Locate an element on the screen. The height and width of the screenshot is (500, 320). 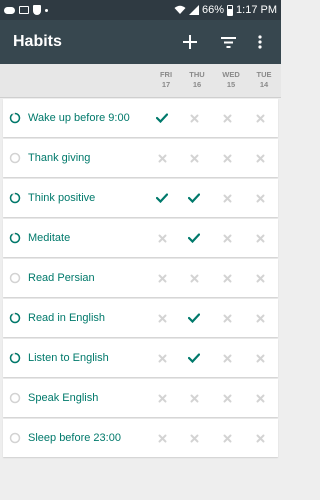
habit-row: Wake up before 9:00 is located at coordinates (140, 118).